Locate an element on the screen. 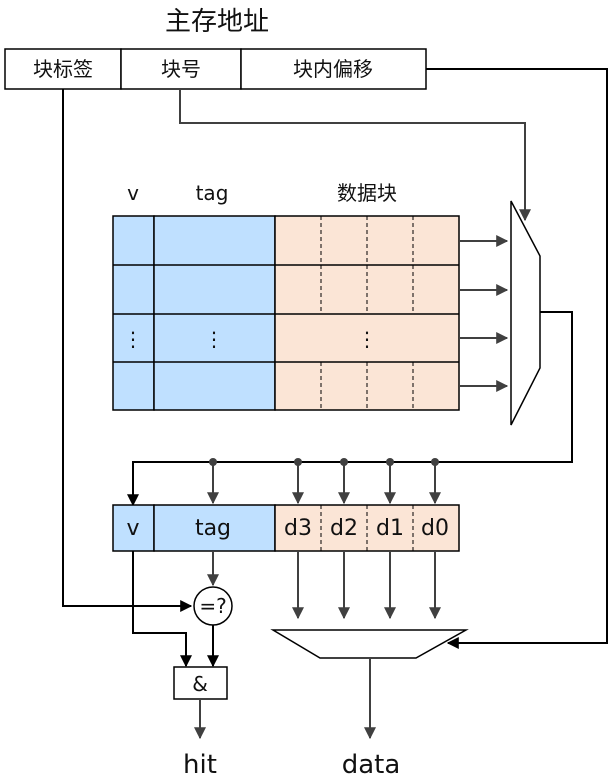  valid-column is located at coordinates (133, 313).